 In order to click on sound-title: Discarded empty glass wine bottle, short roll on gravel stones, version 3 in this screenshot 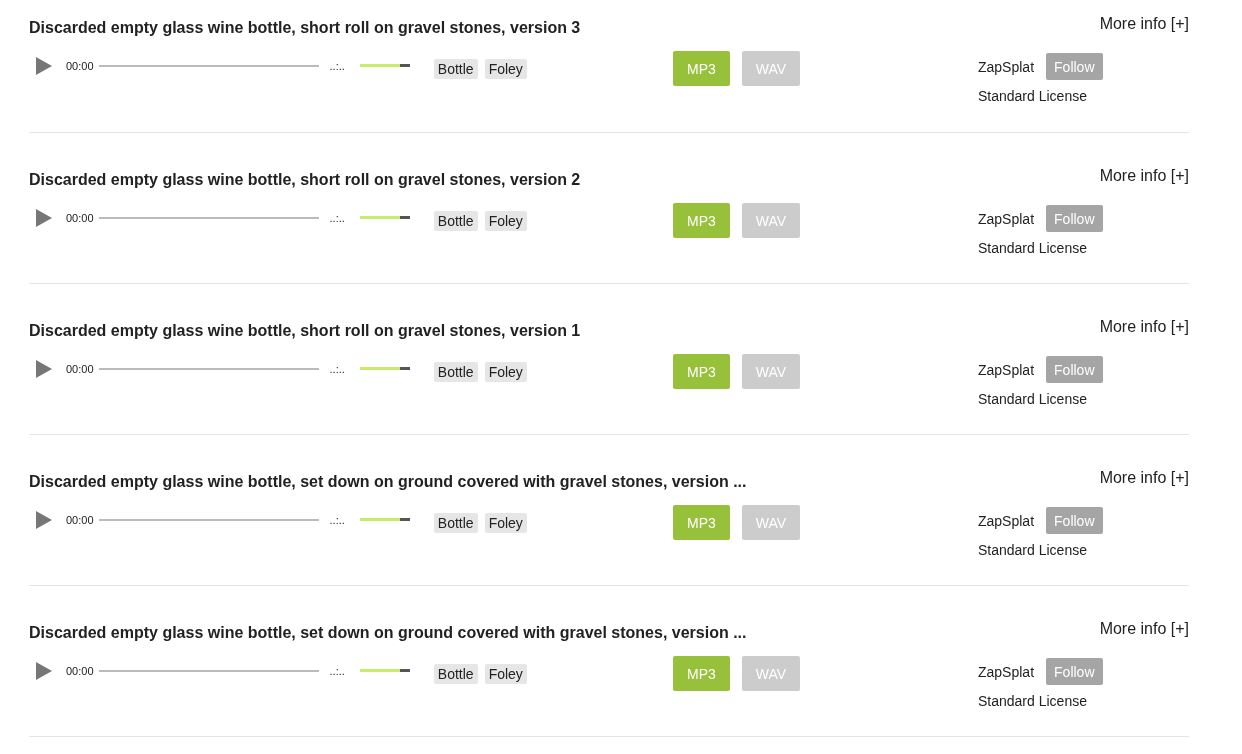, I will do `click(305, 28)`.